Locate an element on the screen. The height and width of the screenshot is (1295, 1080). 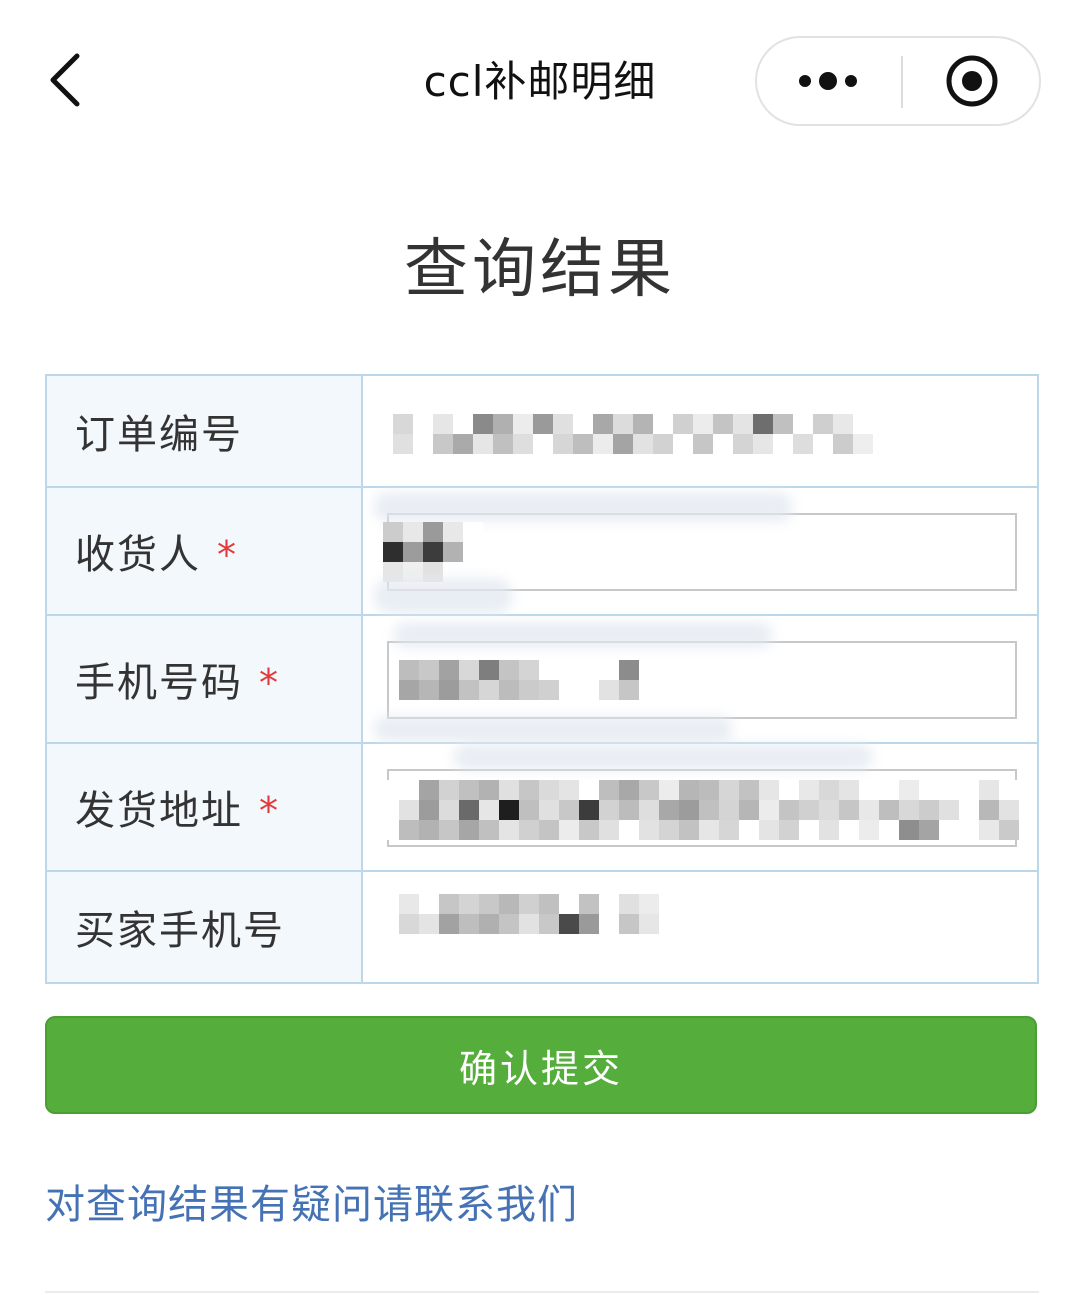
bottom-divider is located at coordinates (542, 1292).